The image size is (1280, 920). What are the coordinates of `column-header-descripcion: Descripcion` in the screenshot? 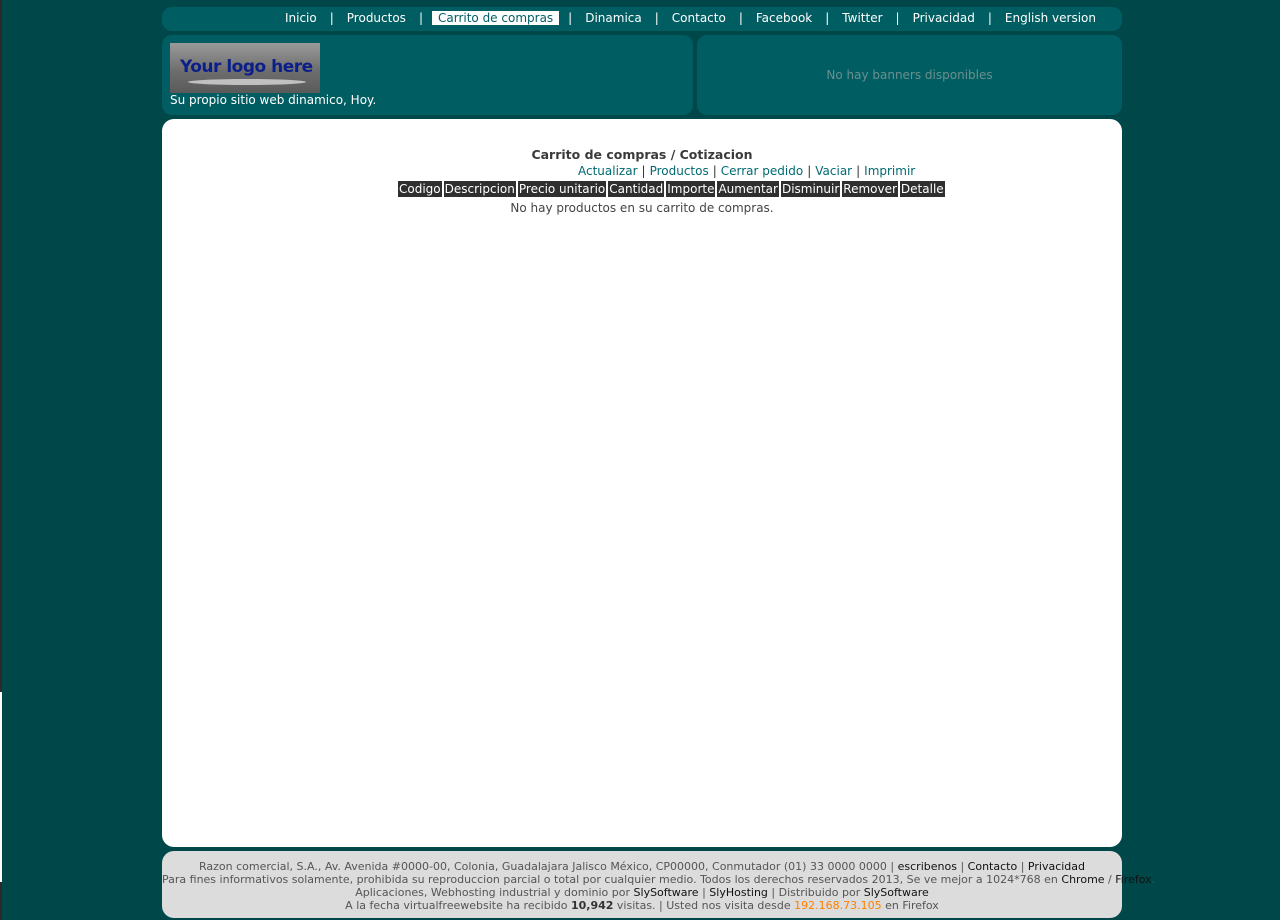 It's located at (479, 189).